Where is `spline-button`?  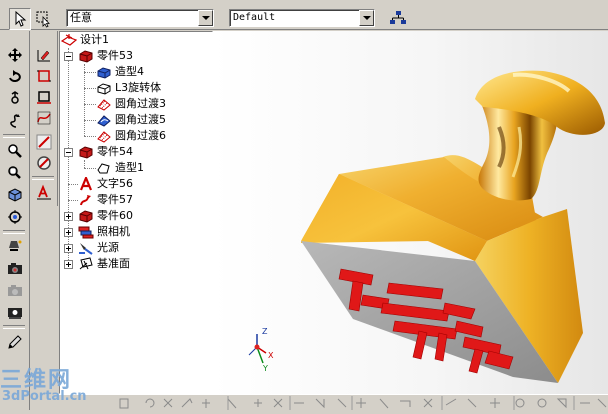
spline-button is located at coordinates (44, 118).